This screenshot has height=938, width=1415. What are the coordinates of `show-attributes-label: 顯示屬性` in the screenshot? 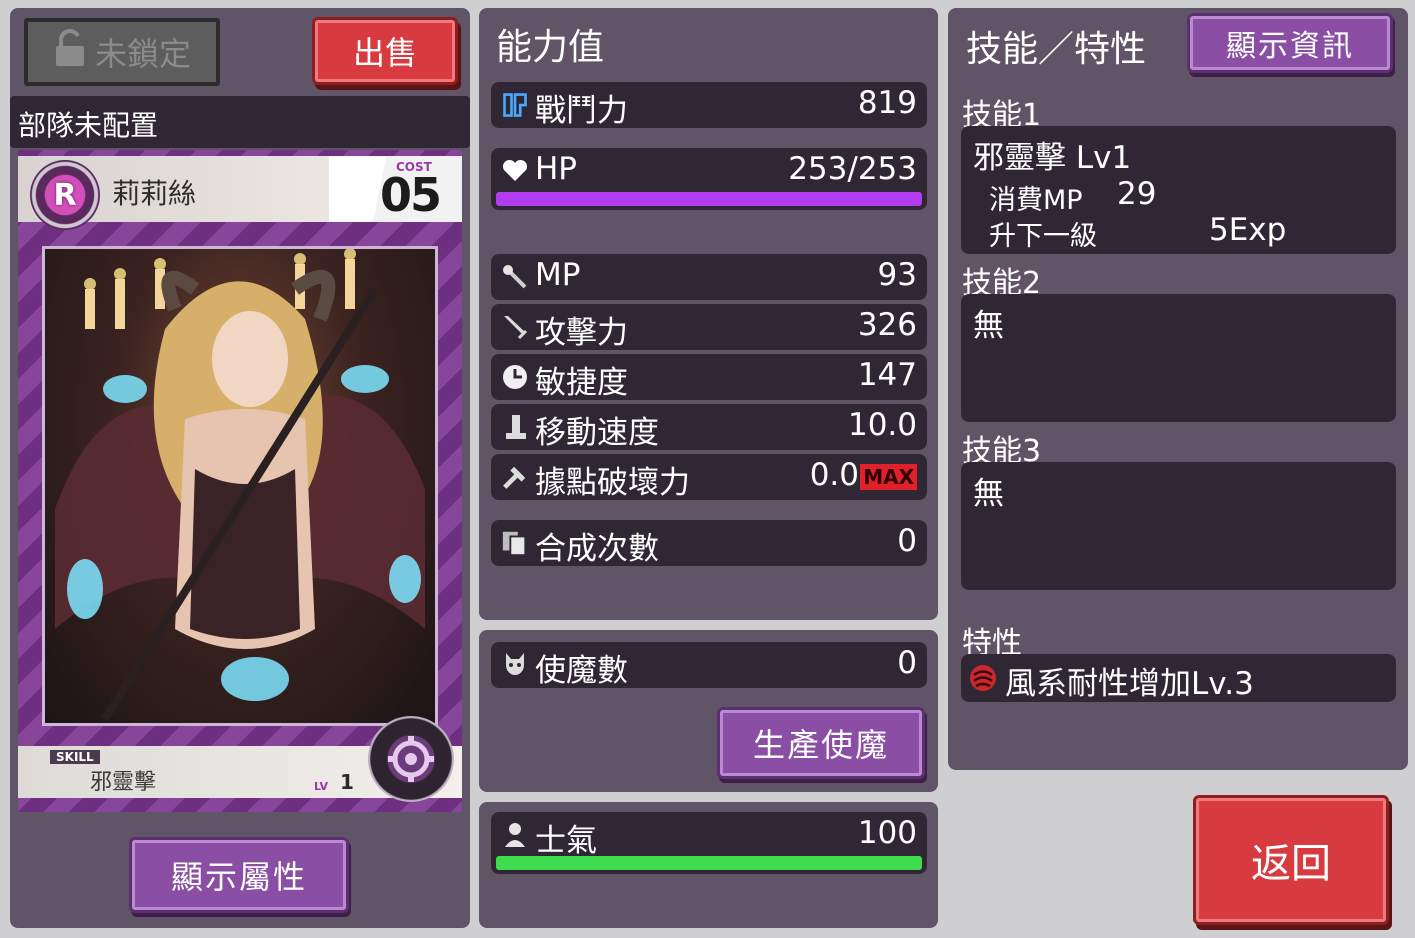 It's located at (238, 877).